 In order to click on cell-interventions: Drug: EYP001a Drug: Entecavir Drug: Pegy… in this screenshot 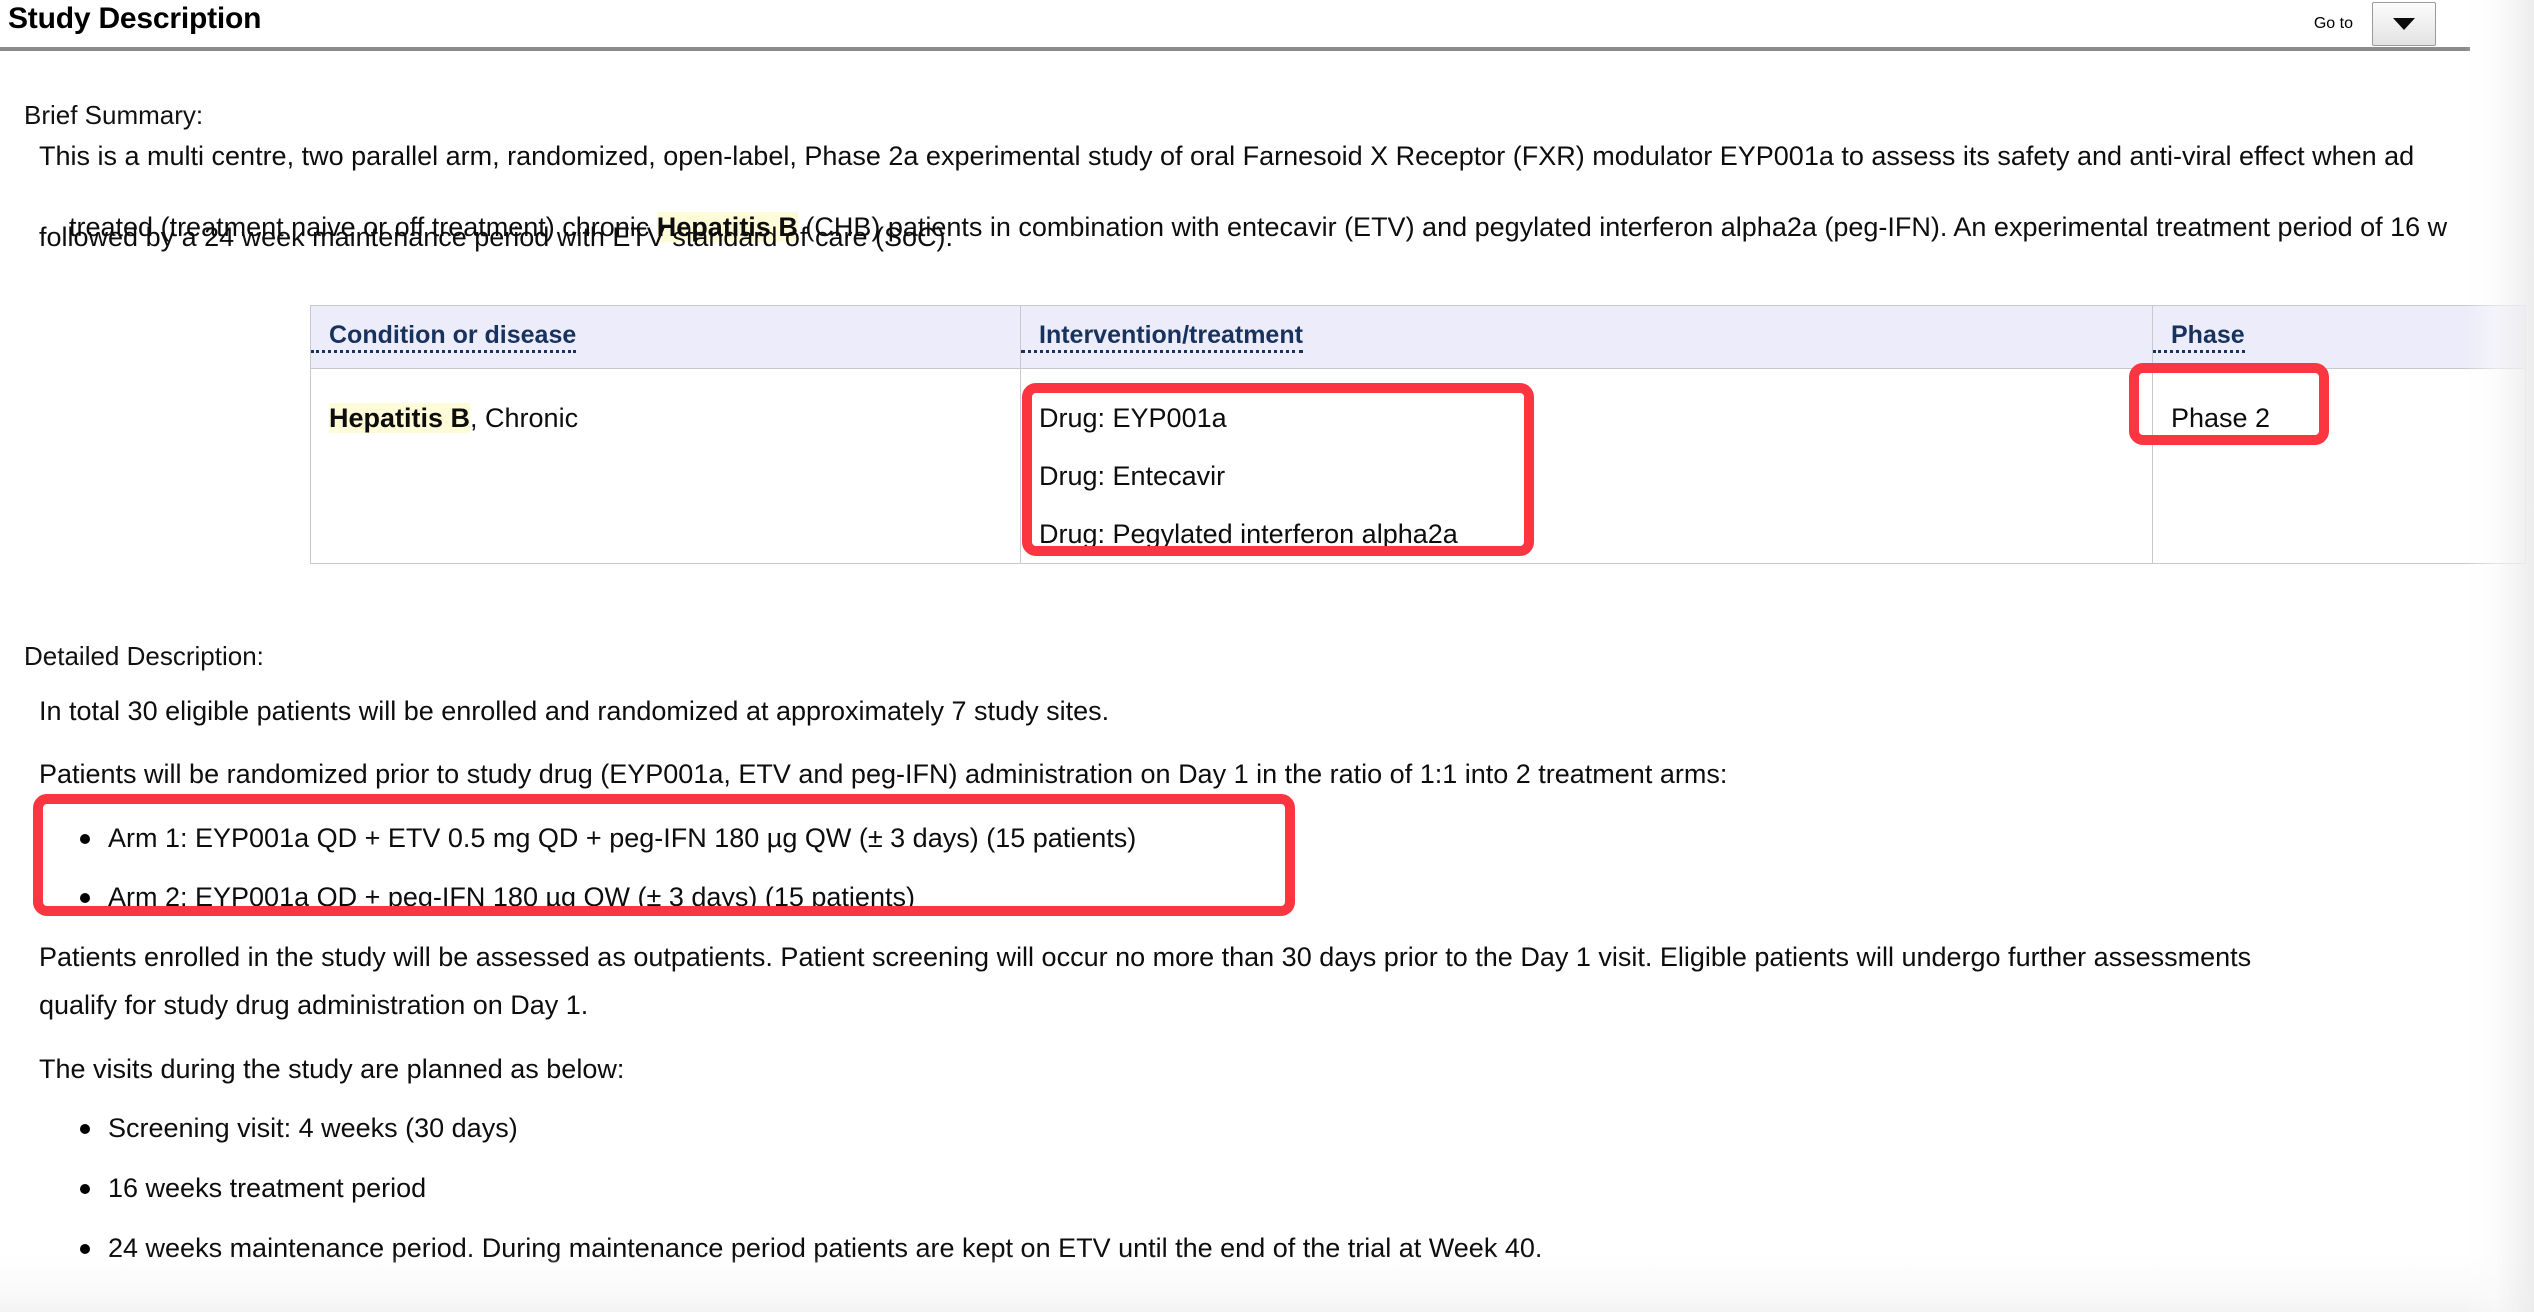, I will do `click(1586, 466)`.